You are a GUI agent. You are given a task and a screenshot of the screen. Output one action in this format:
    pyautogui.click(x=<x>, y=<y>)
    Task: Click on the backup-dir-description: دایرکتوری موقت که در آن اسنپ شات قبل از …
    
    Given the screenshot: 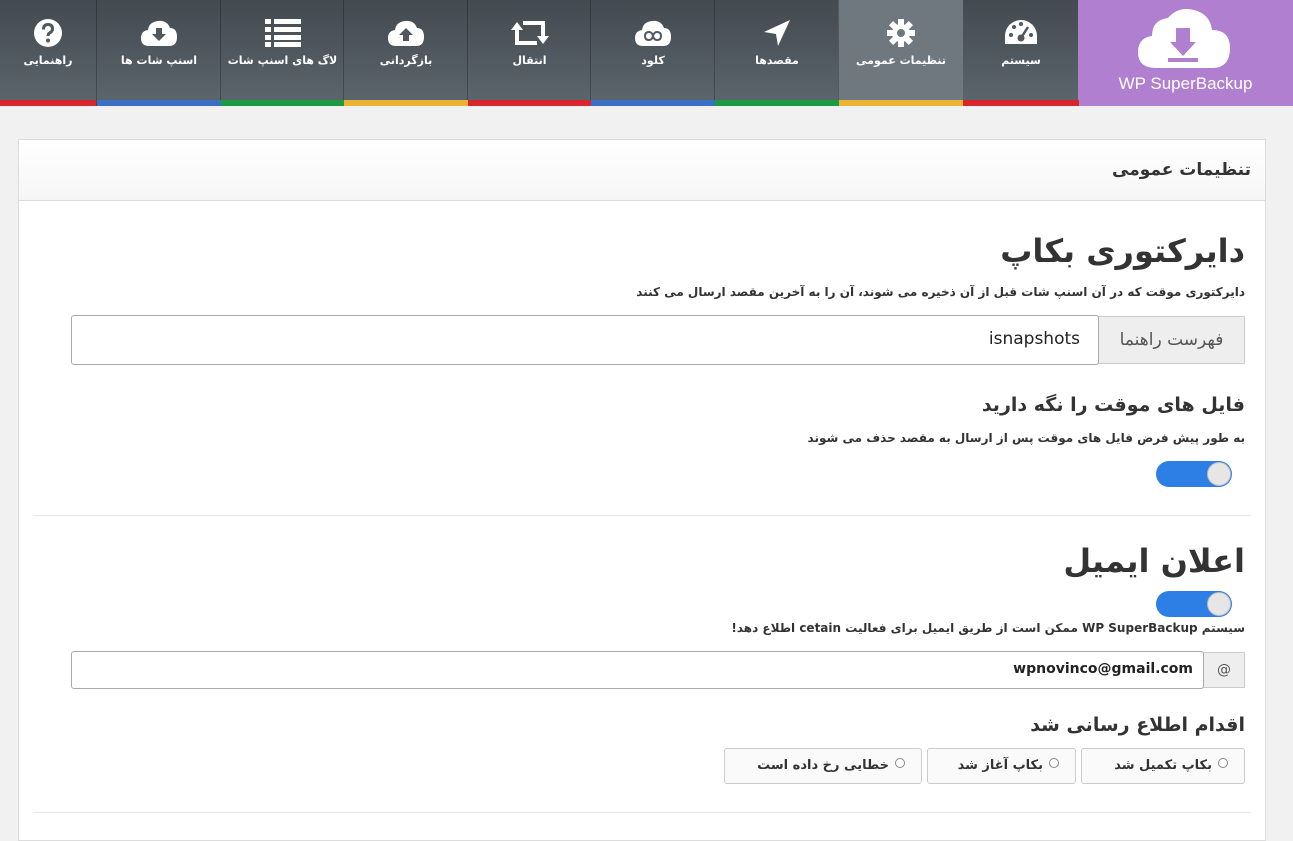 What is the action you would take?
    pyautogui.click(x=940, y=292)
    